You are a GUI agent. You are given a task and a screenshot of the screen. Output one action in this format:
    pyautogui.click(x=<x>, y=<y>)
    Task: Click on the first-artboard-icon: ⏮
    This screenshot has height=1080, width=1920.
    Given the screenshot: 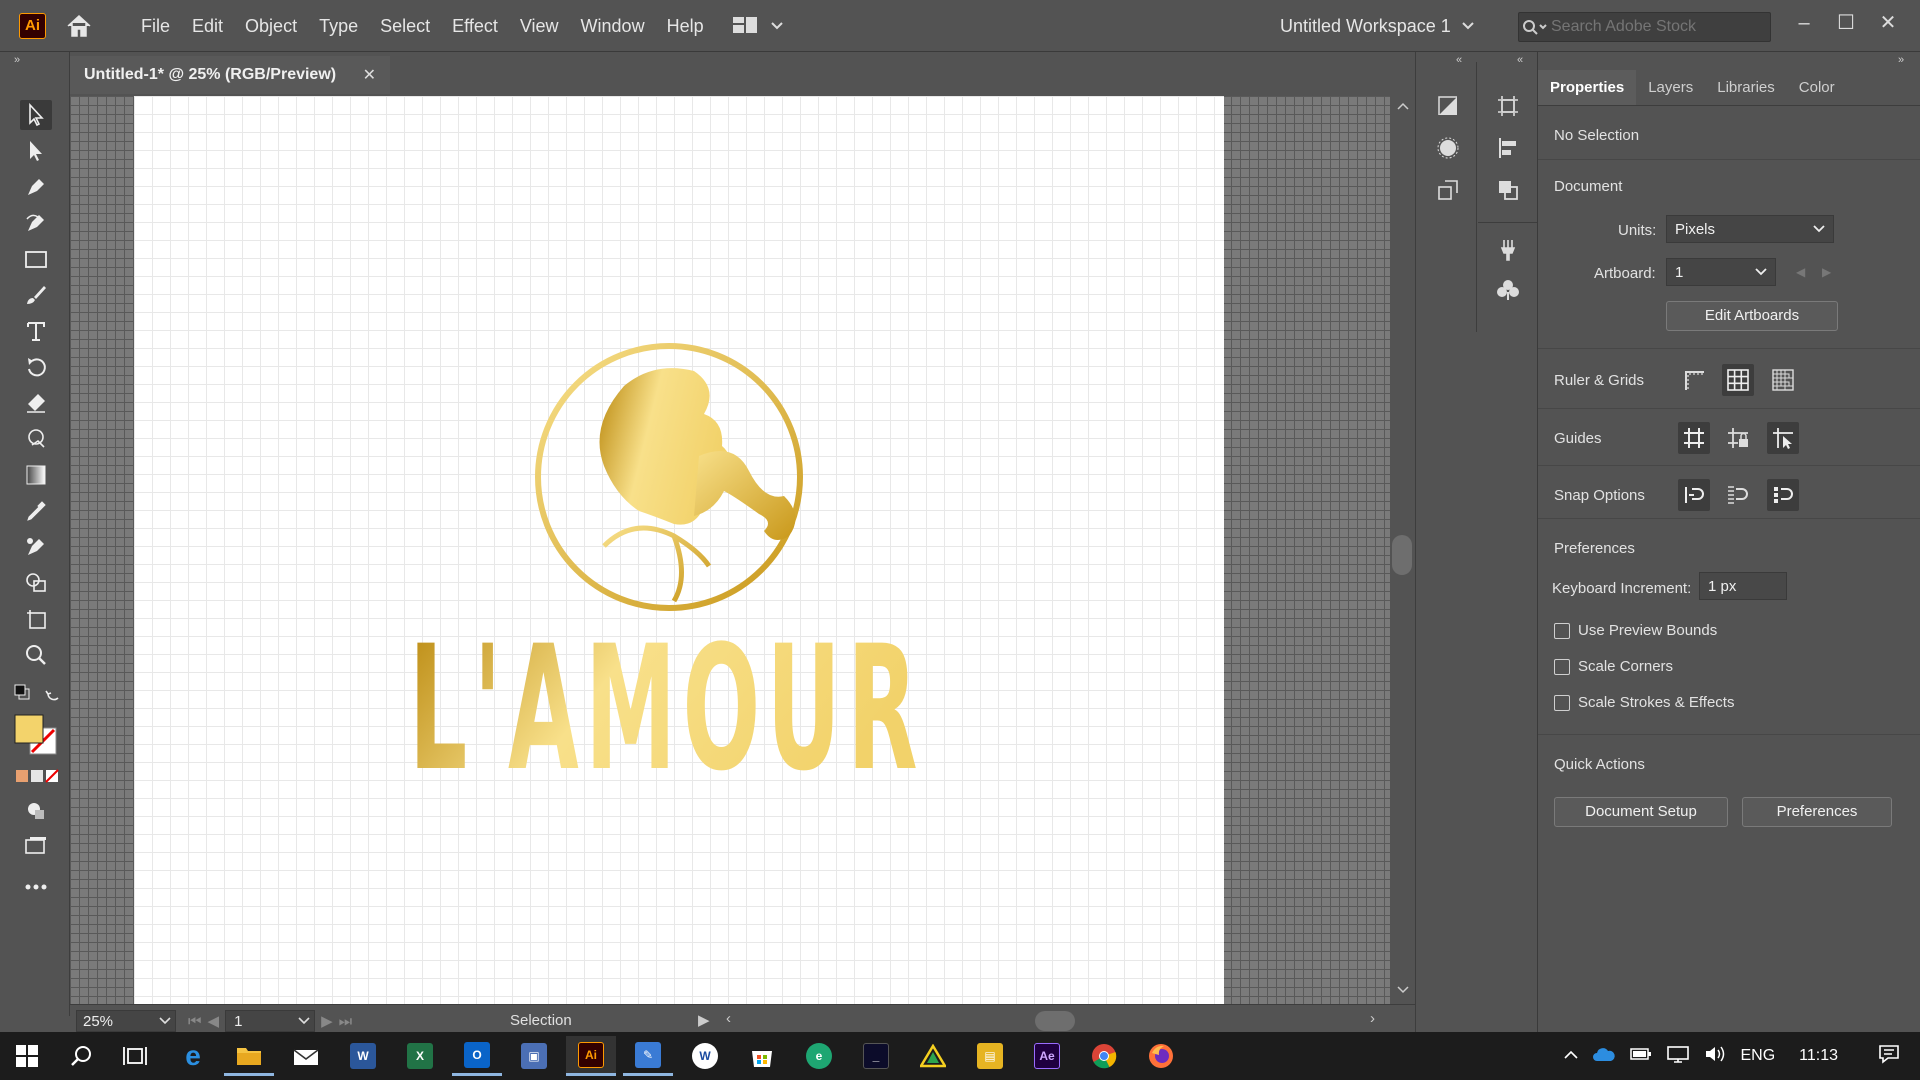 What is the action you would take?
    pyautogui.click(x=195, y=1021)
    